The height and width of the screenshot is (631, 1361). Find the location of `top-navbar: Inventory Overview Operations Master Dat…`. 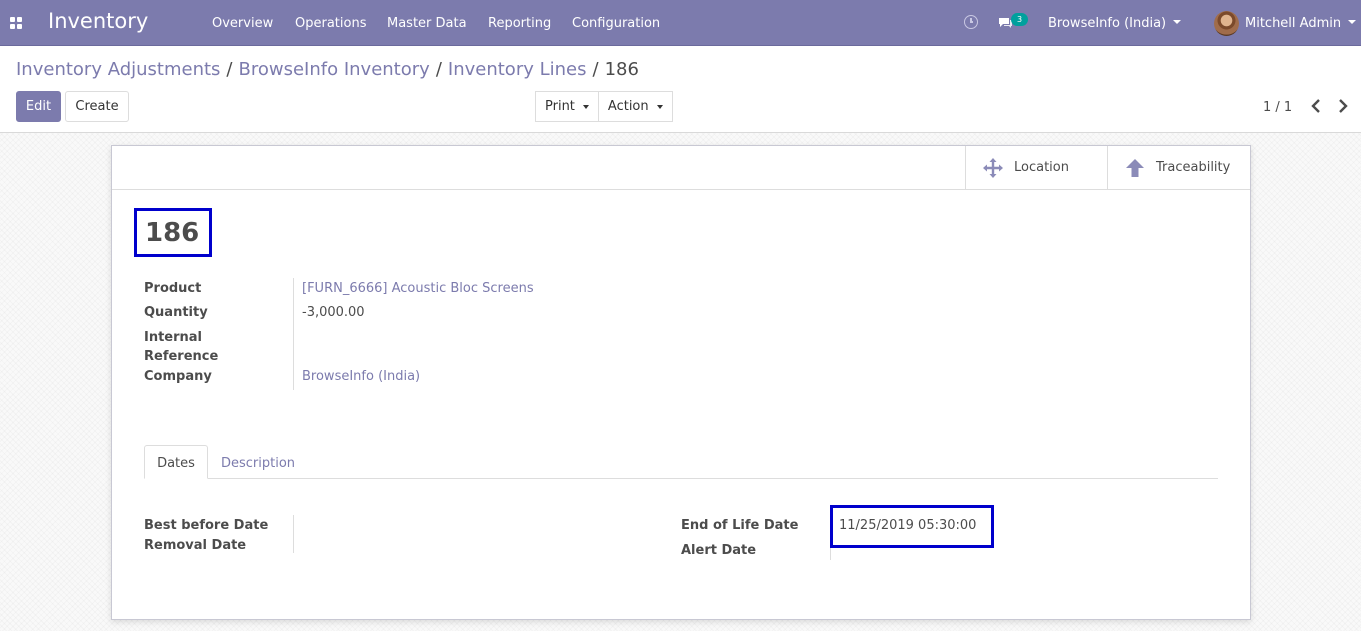

top-navbar: Inventory Overview Operations Master Dat… is located at coordinates (680, 23).